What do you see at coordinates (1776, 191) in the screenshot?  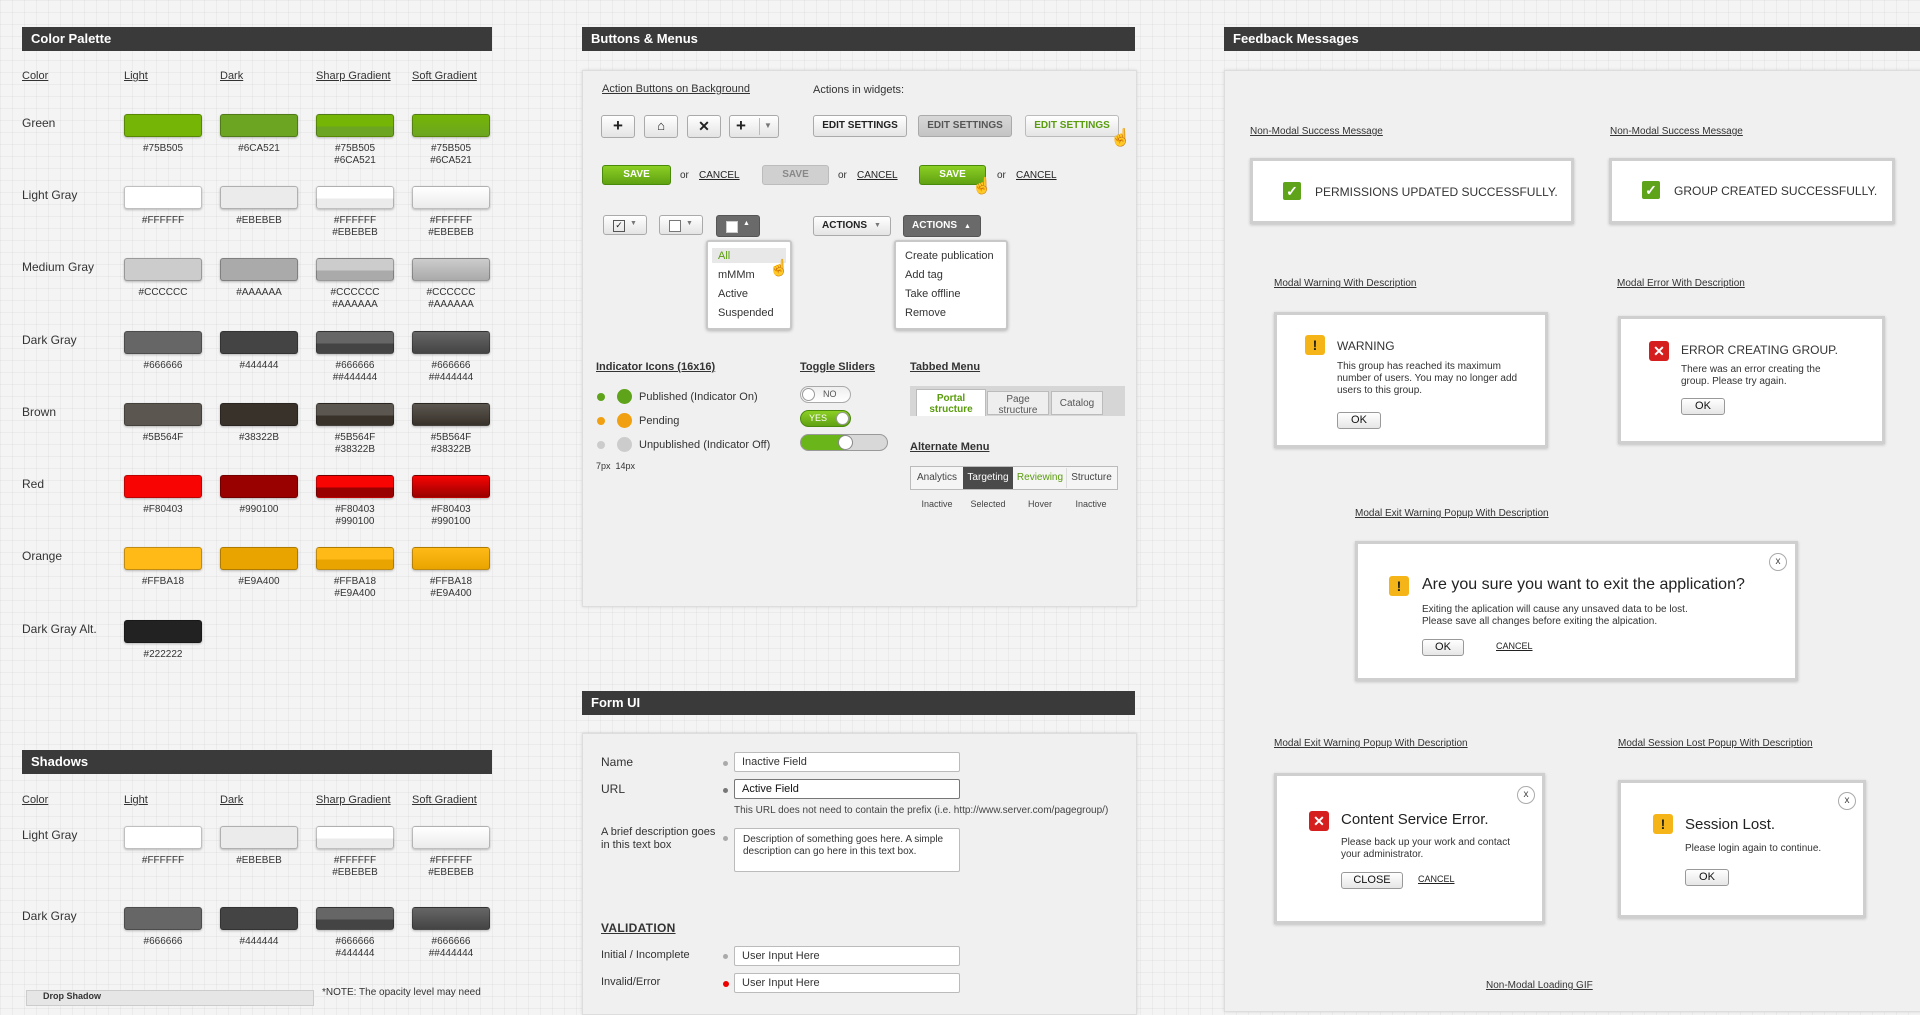 I see `success-message-text: GROUP CREATED SUCCESSFULLY.` at bounding box center [1776, 191].